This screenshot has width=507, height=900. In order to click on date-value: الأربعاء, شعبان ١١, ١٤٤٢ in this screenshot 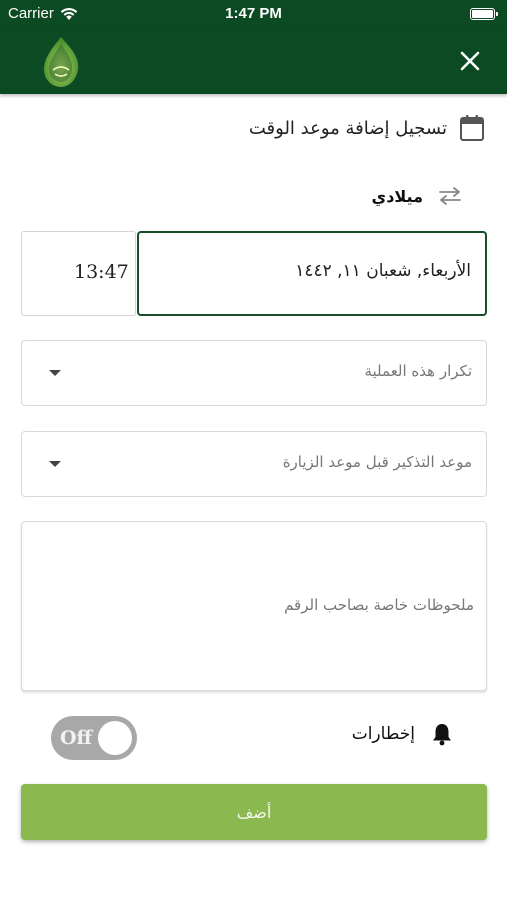, I will do `click(383, 271)`.